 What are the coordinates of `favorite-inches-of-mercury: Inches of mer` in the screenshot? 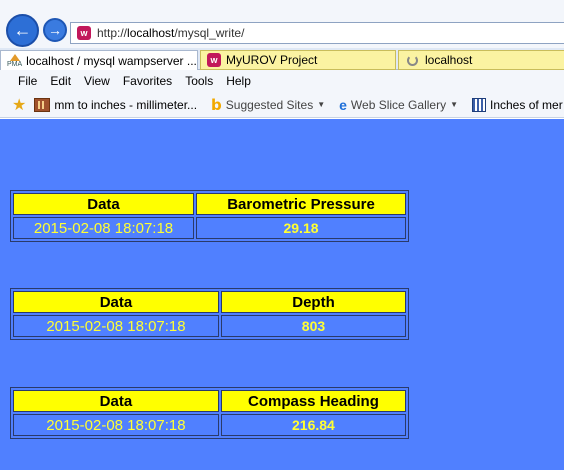 It's located at (517, 104).